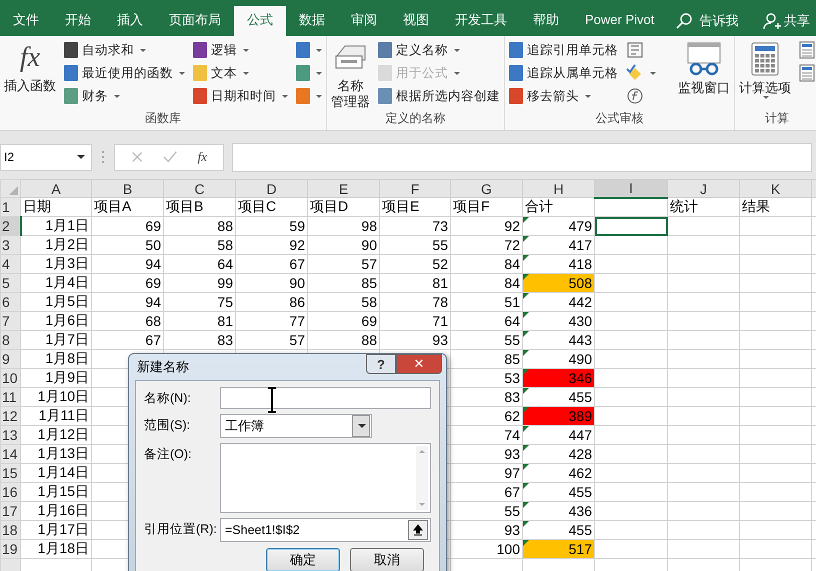 Image resolution: width=816 pixels, height=571 pixels. What do you see at coordinates (200, 189) in the screenshot?
I see `column-header: C` at bounding box center [200, 189].